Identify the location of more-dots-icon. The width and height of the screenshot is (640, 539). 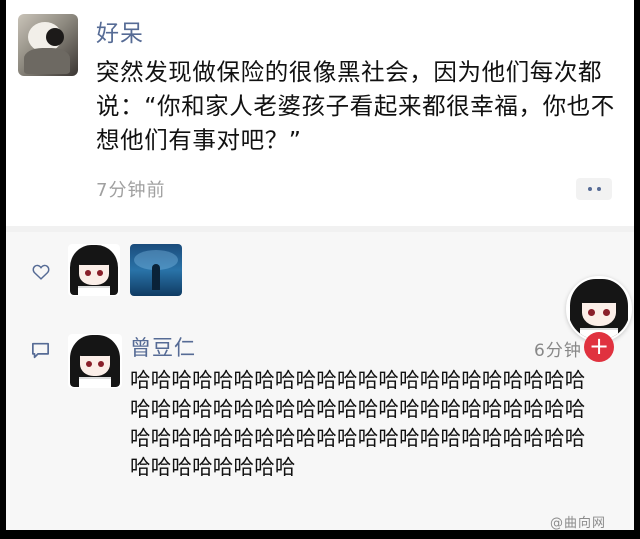
(589, 189).